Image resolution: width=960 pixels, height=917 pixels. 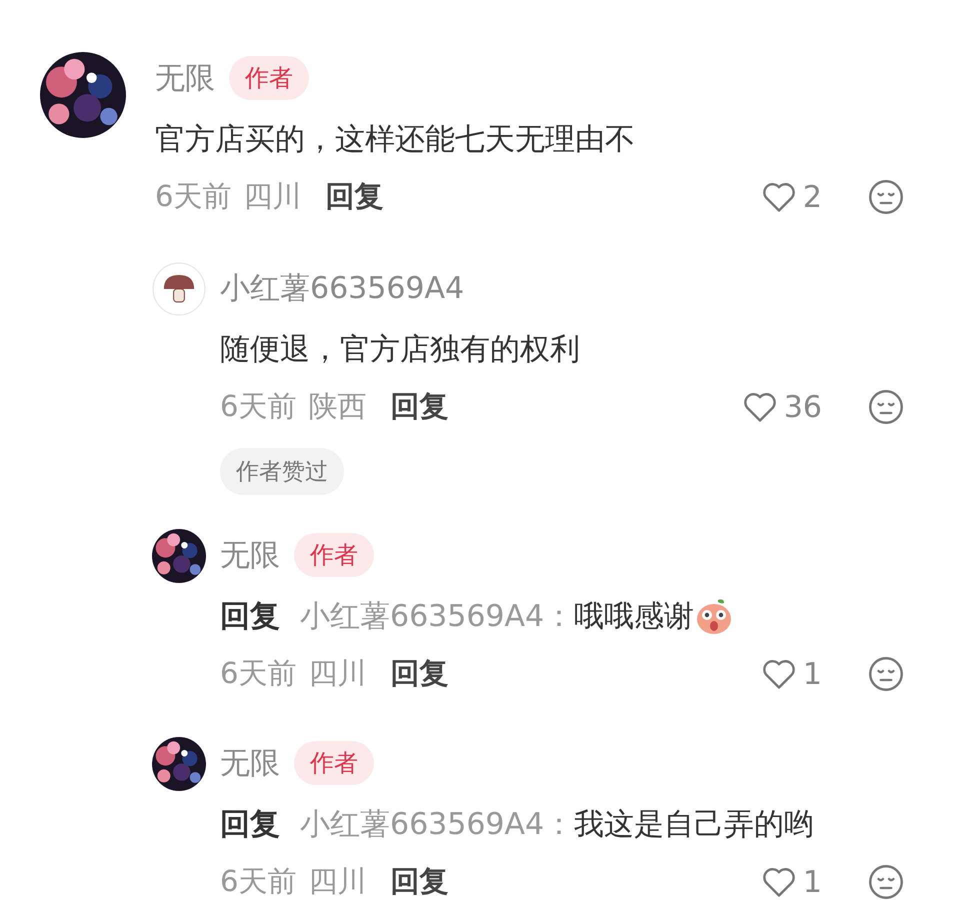 I want to click on like-count: 2, so click(x=812, y=197).